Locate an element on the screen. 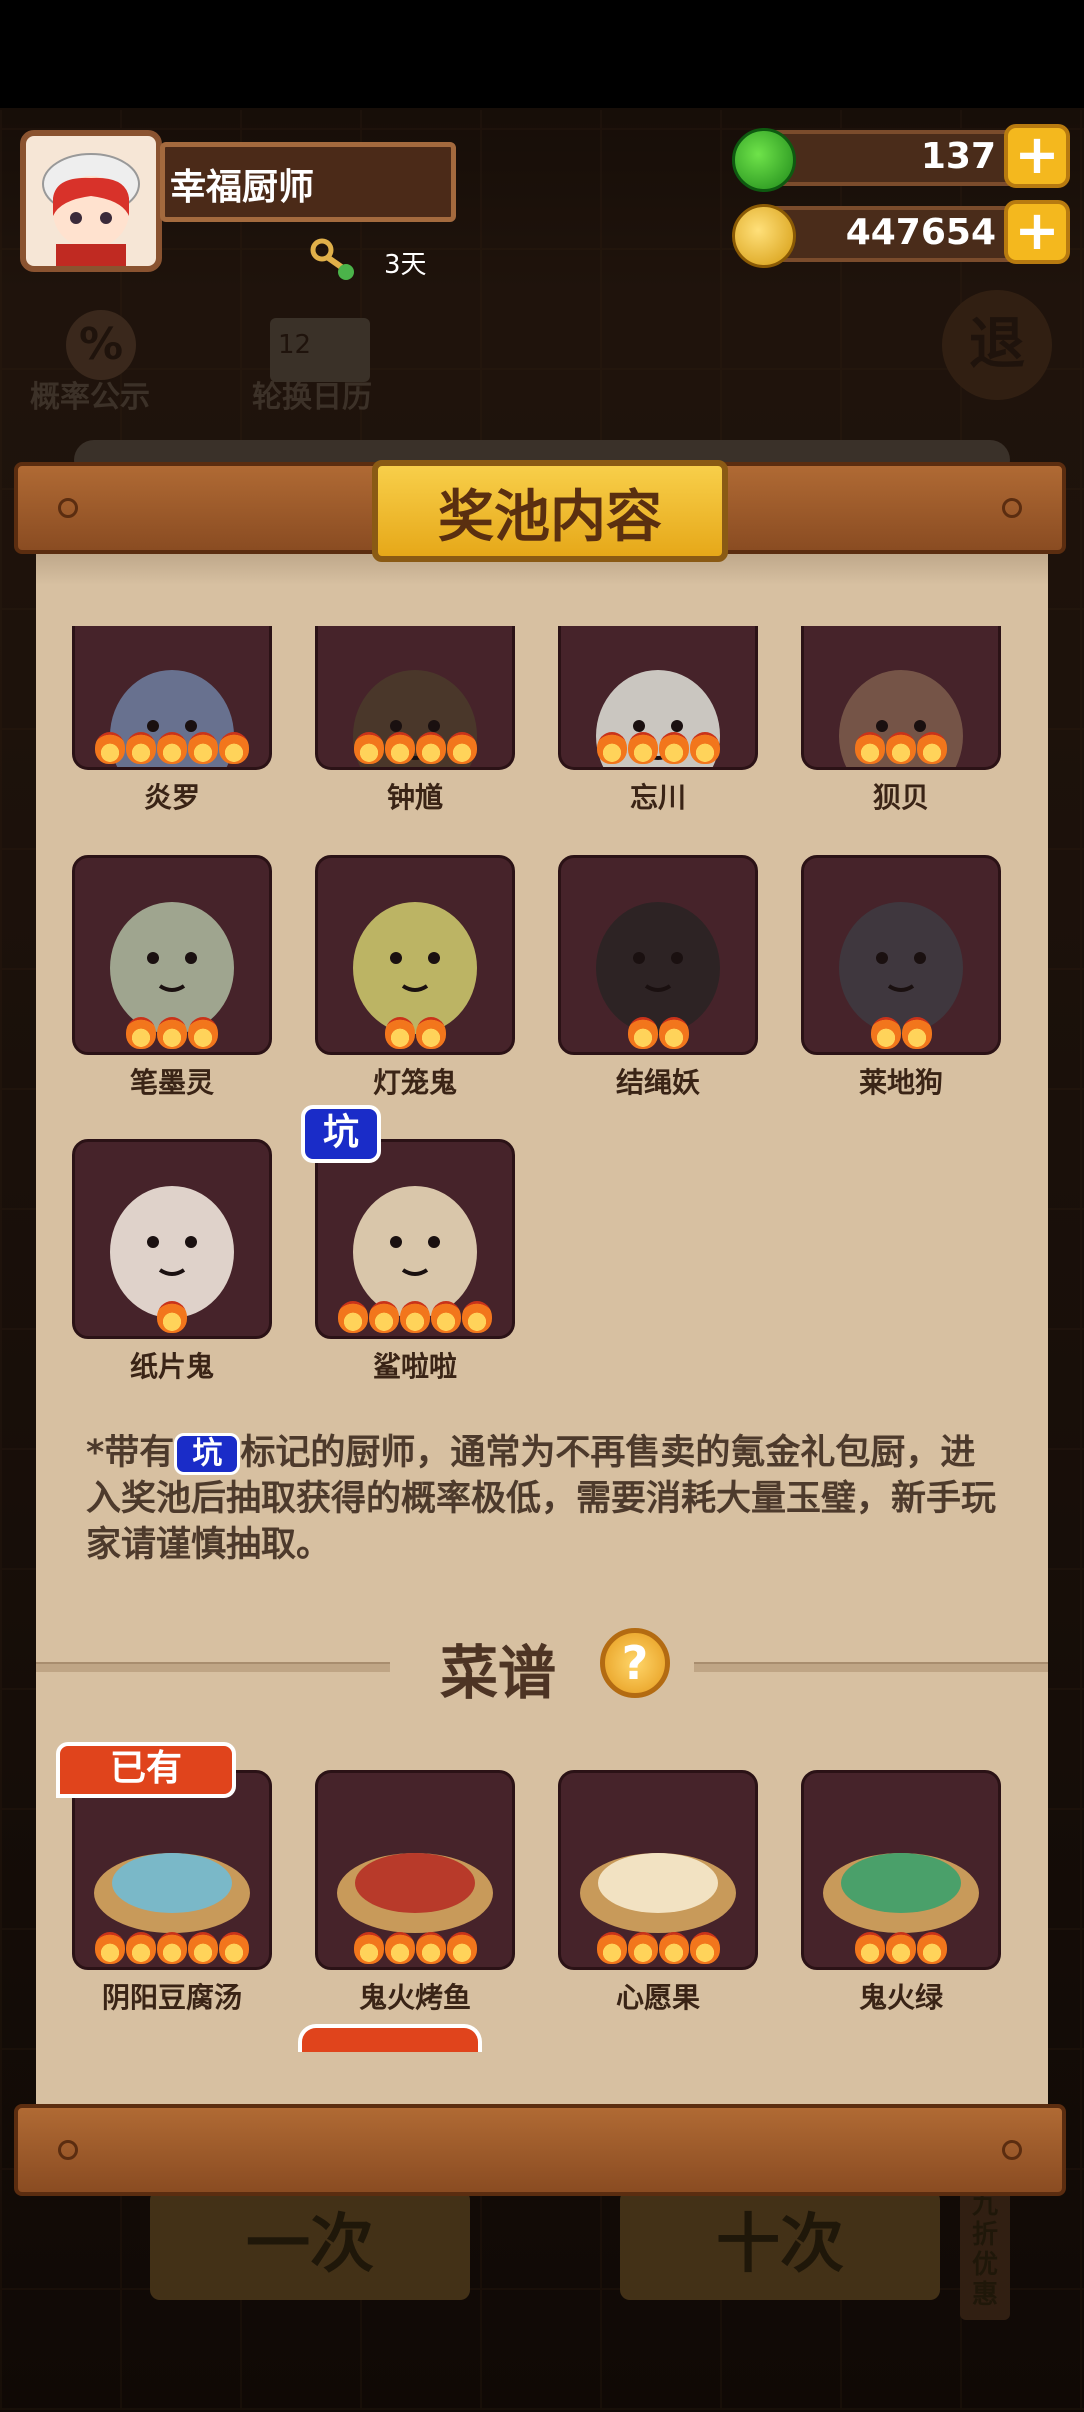 This screenshot has height=2412, width=1084. note-pit-badge: 坑 is located at coordinates (207, 1454).